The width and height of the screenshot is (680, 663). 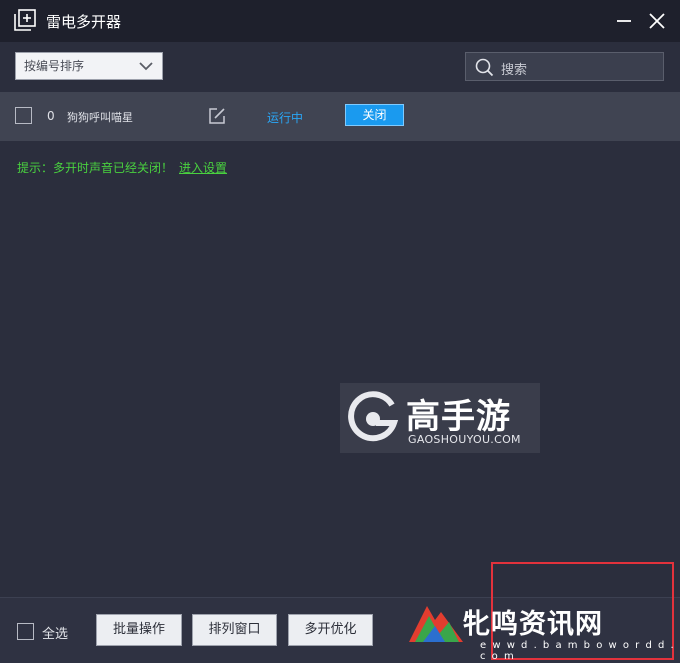 I want to click on search-placeholder: 搜索, so click(x=514, y=70).